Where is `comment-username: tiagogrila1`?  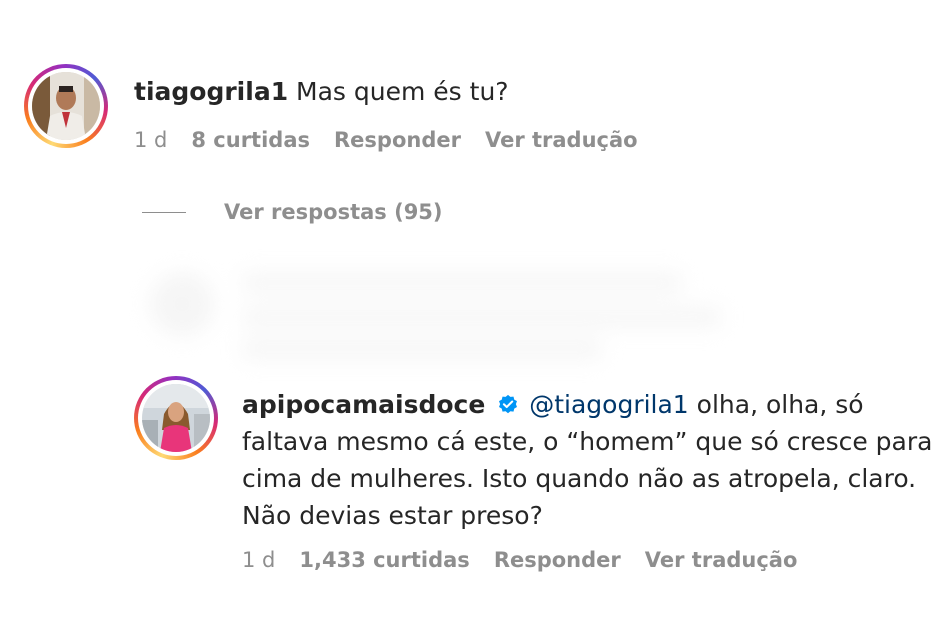 comment-username: tiagogrila1 is located at coordinates (211, 91).